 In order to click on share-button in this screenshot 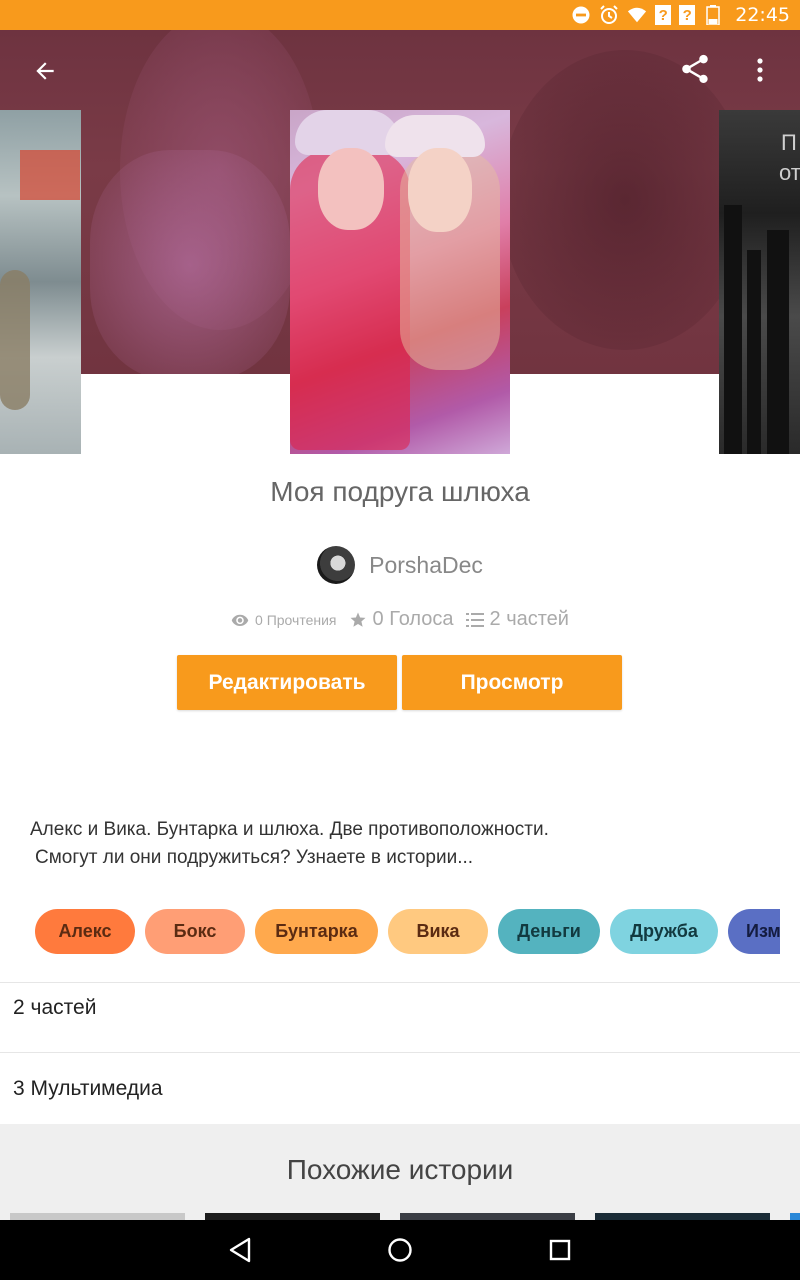, I will do `click(695, 69)`.